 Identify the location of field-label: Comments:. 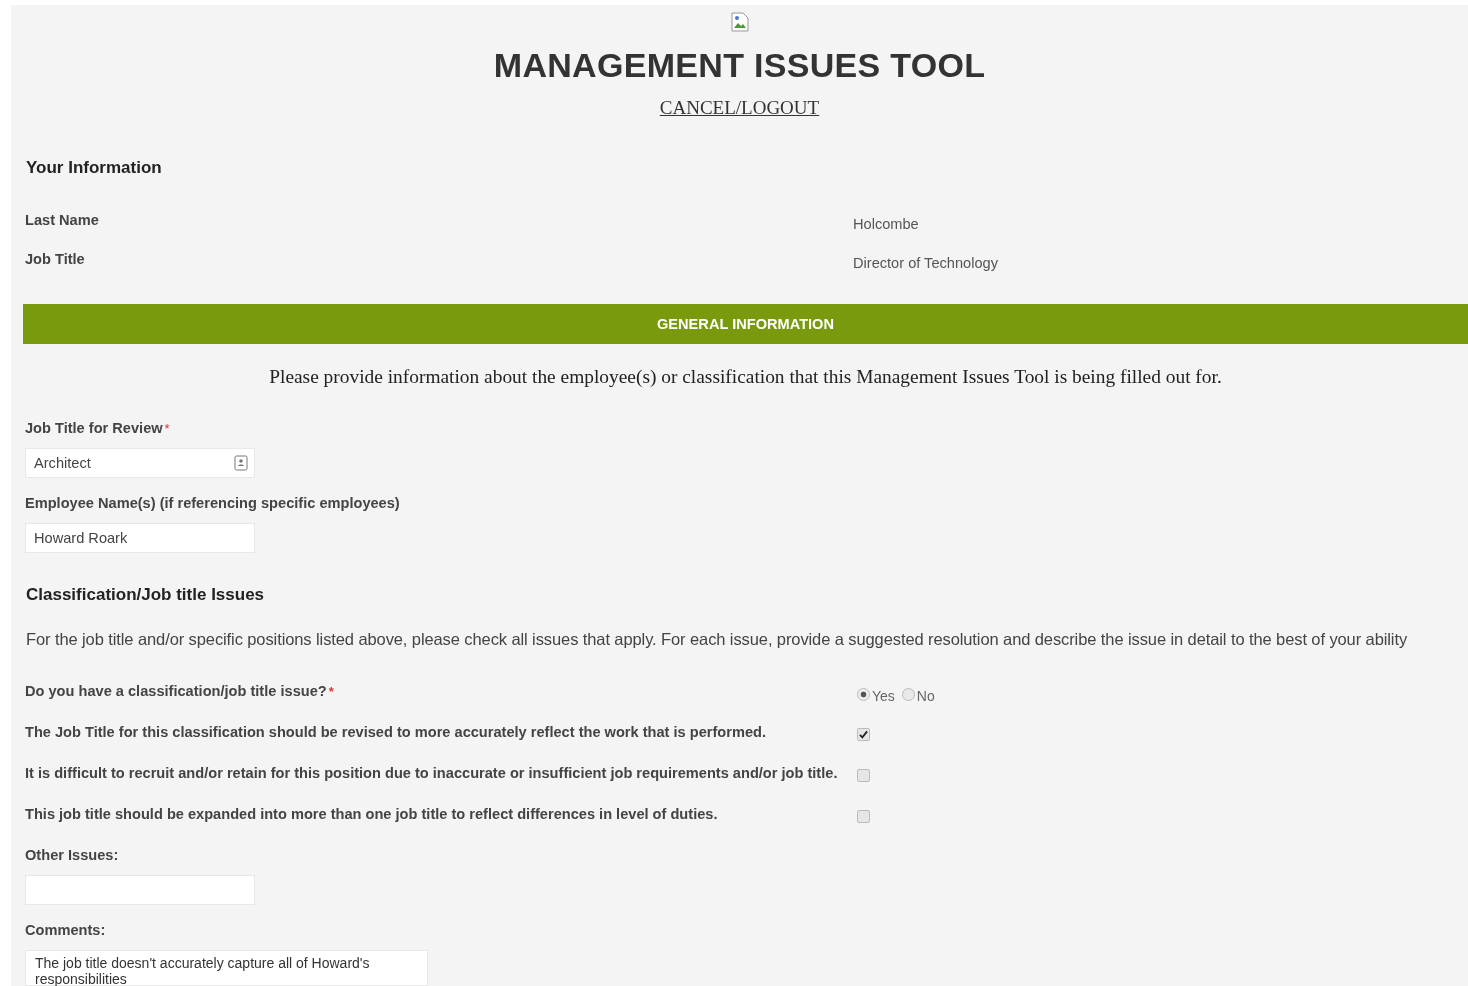
(65, 930).